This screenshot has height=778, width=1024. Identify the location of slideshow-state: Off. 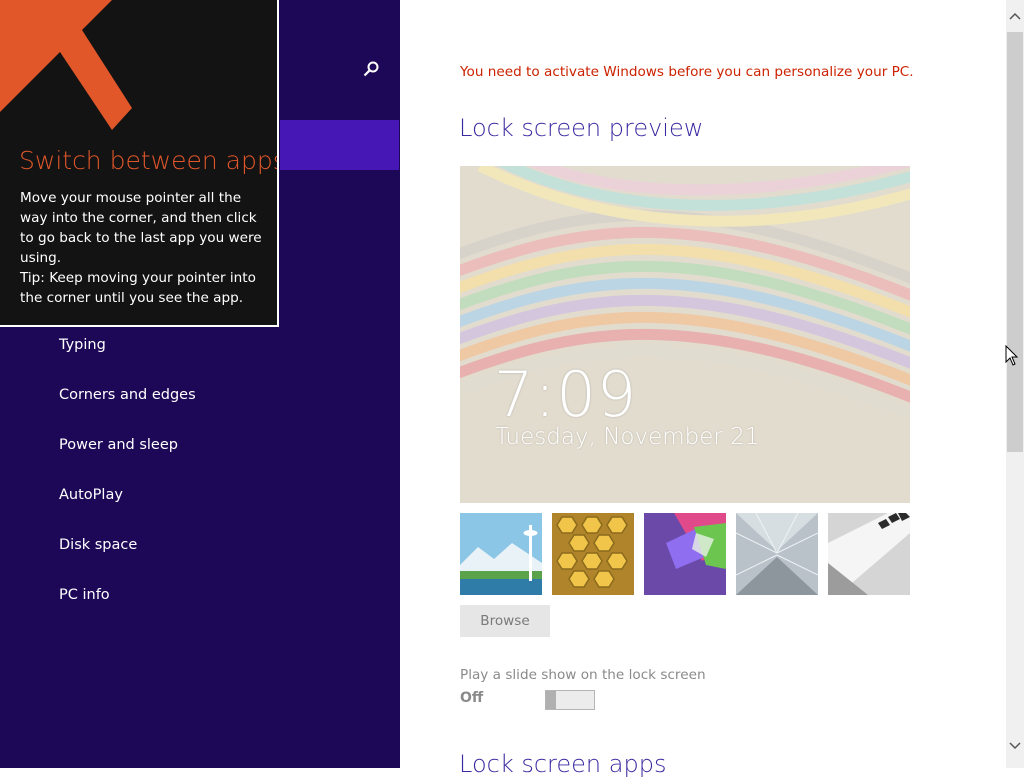
(472, 698).